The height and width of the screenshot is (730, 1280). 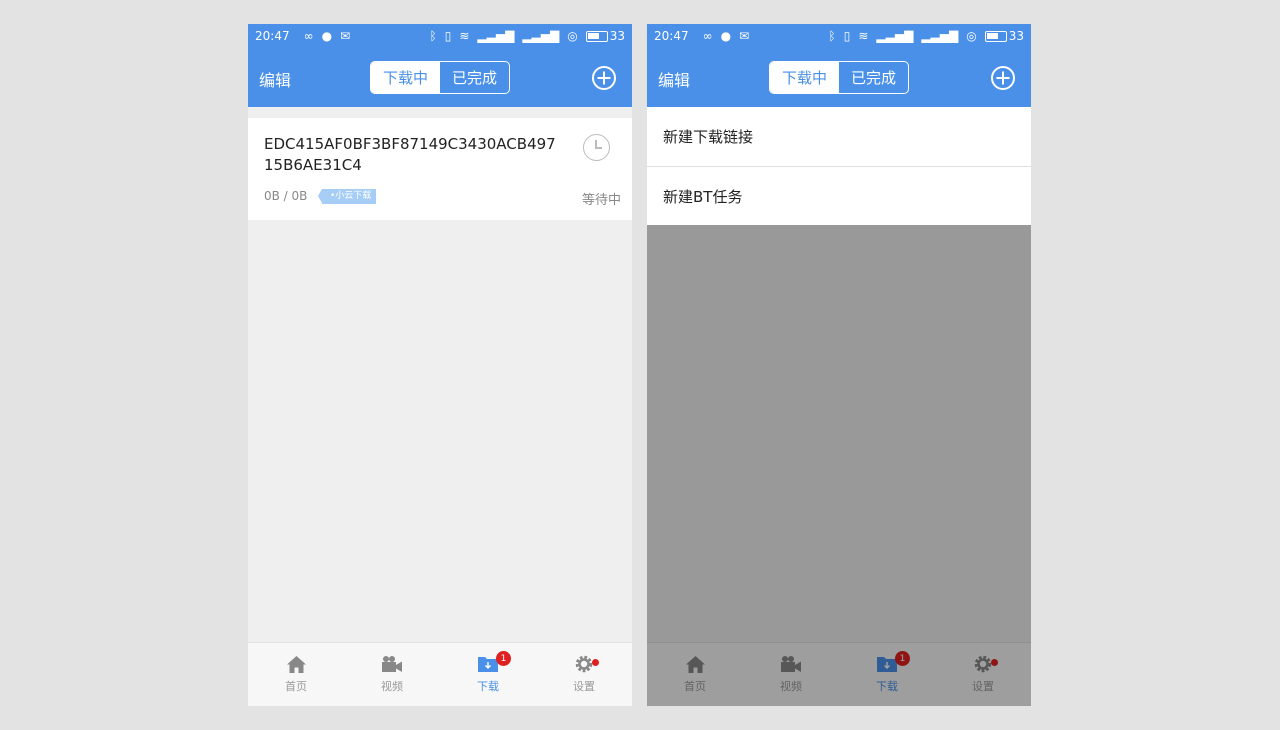 I want to click on tab-download-label: 下载, so click(x=488, y=686).